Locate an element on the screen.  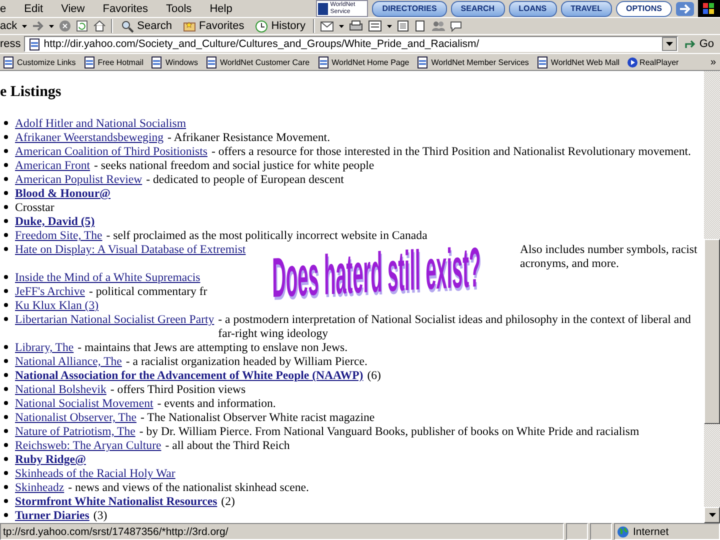
listing-link: Adolf Hitler and National Socialism is located at coordinates (100, 123).